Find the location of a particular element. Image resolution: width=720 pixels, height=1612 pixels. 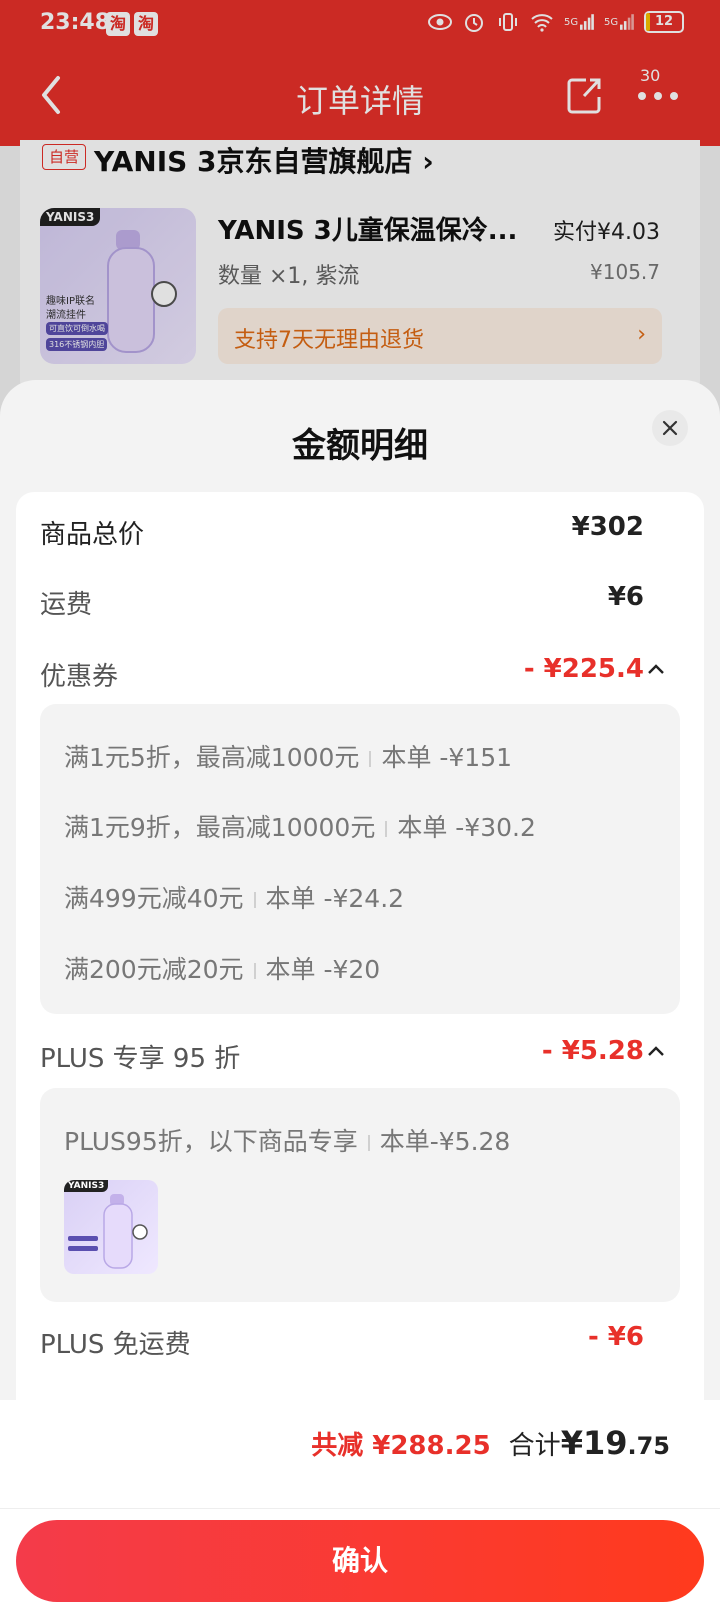

close-icon is located at coordinates (670, 428).